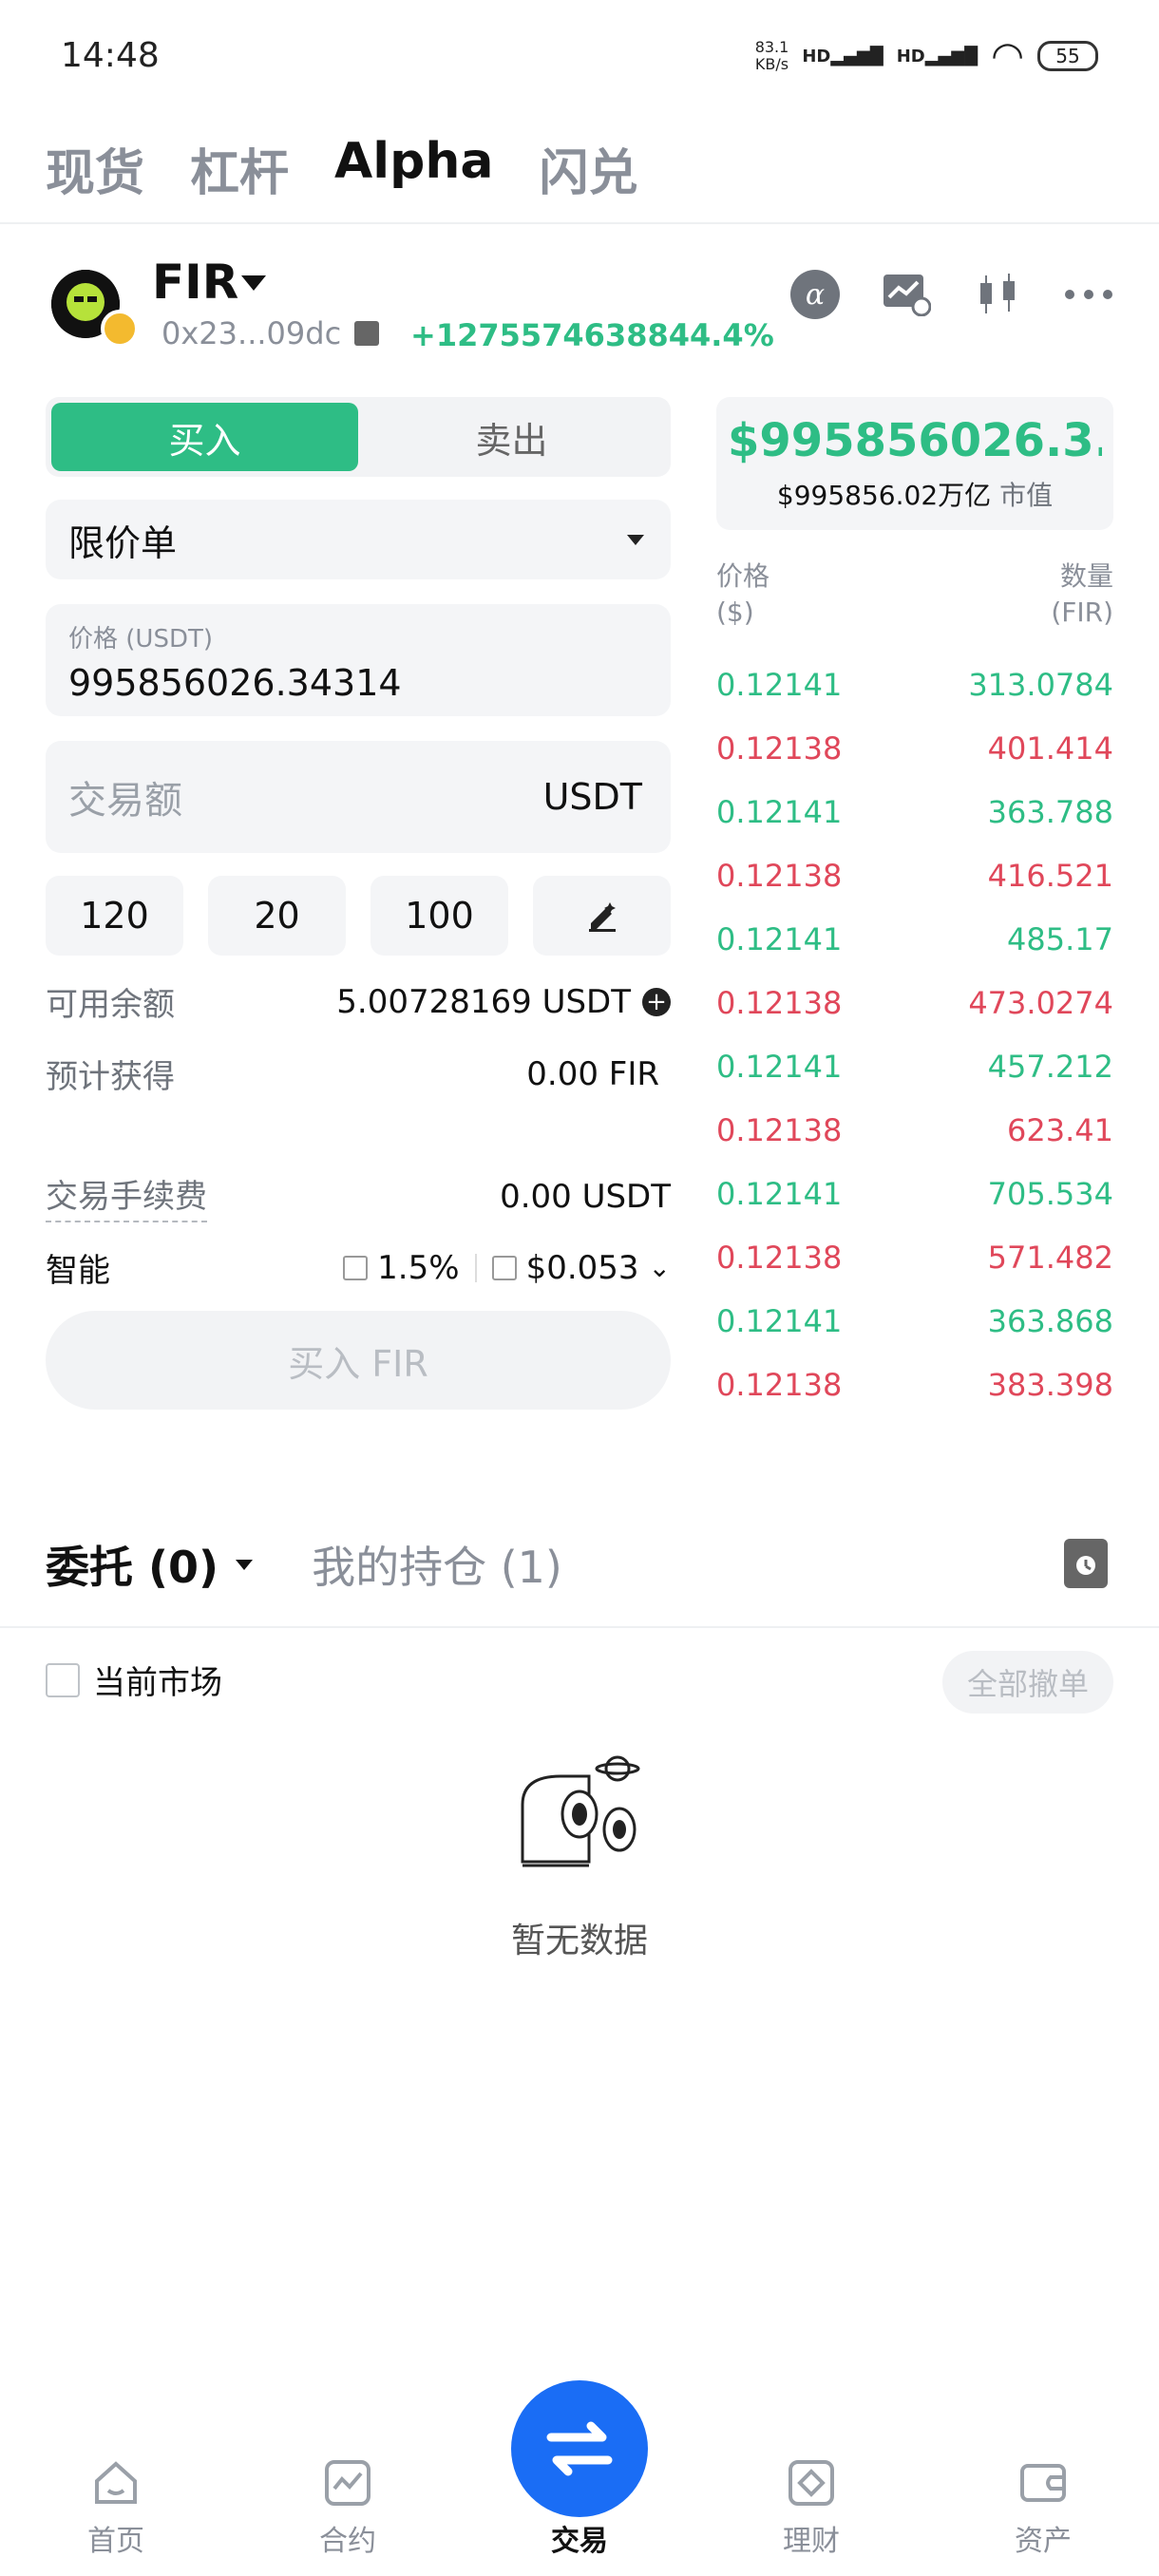 The height and width of the screenshot is (2576, 1159). Describe the element at coordinates (483, 1001) in the screenshot. I see `available-value: 5.00728169 USDT` at that location.